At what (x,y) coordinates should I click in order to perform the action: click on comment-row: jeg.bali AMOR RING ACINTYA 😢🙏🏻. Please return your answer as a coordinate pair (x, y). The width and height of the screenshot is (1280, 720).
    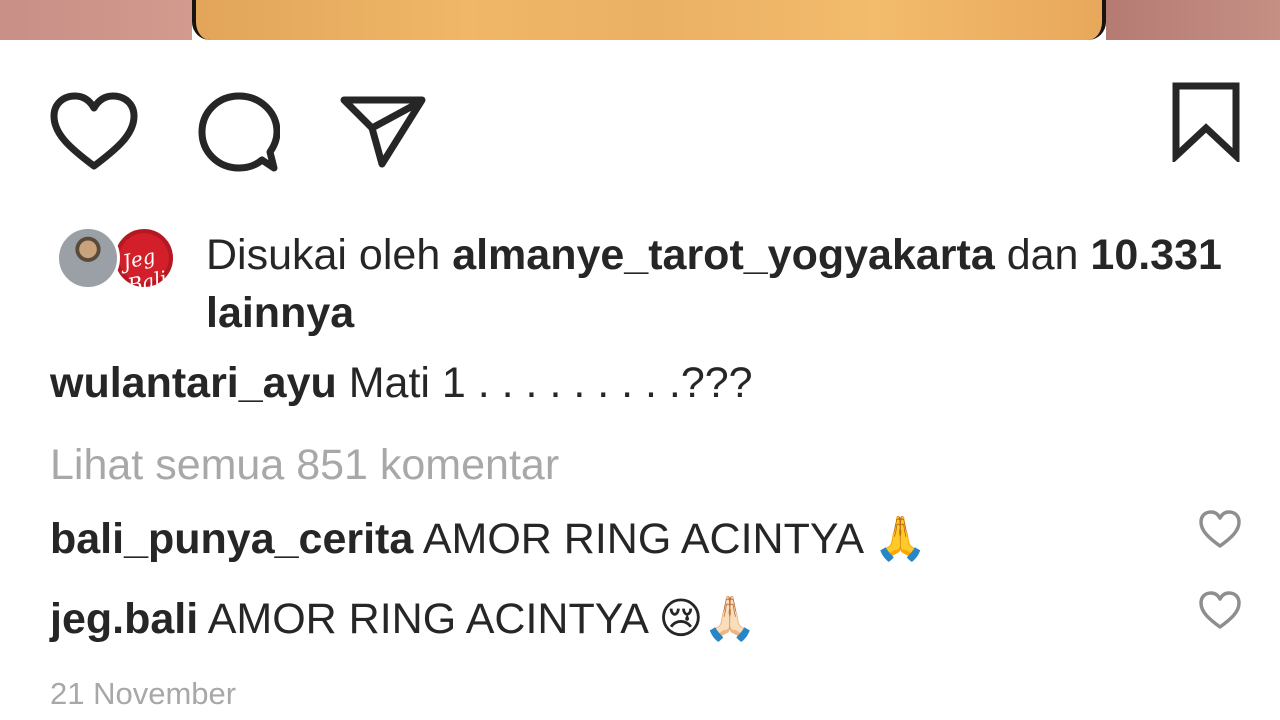
    Looking at the image, I should click on (403, 619).